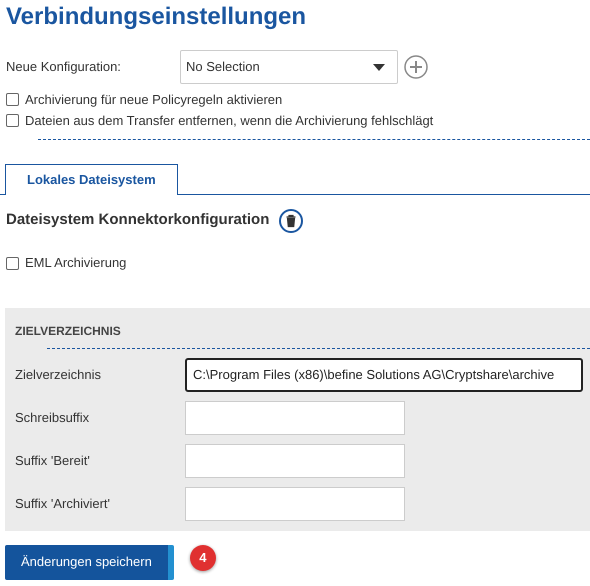 This screenshot has height=586, width=590. Describe the element at coordinates (203, 557) in the screenshot. I see `step-badge: 4` at that location.